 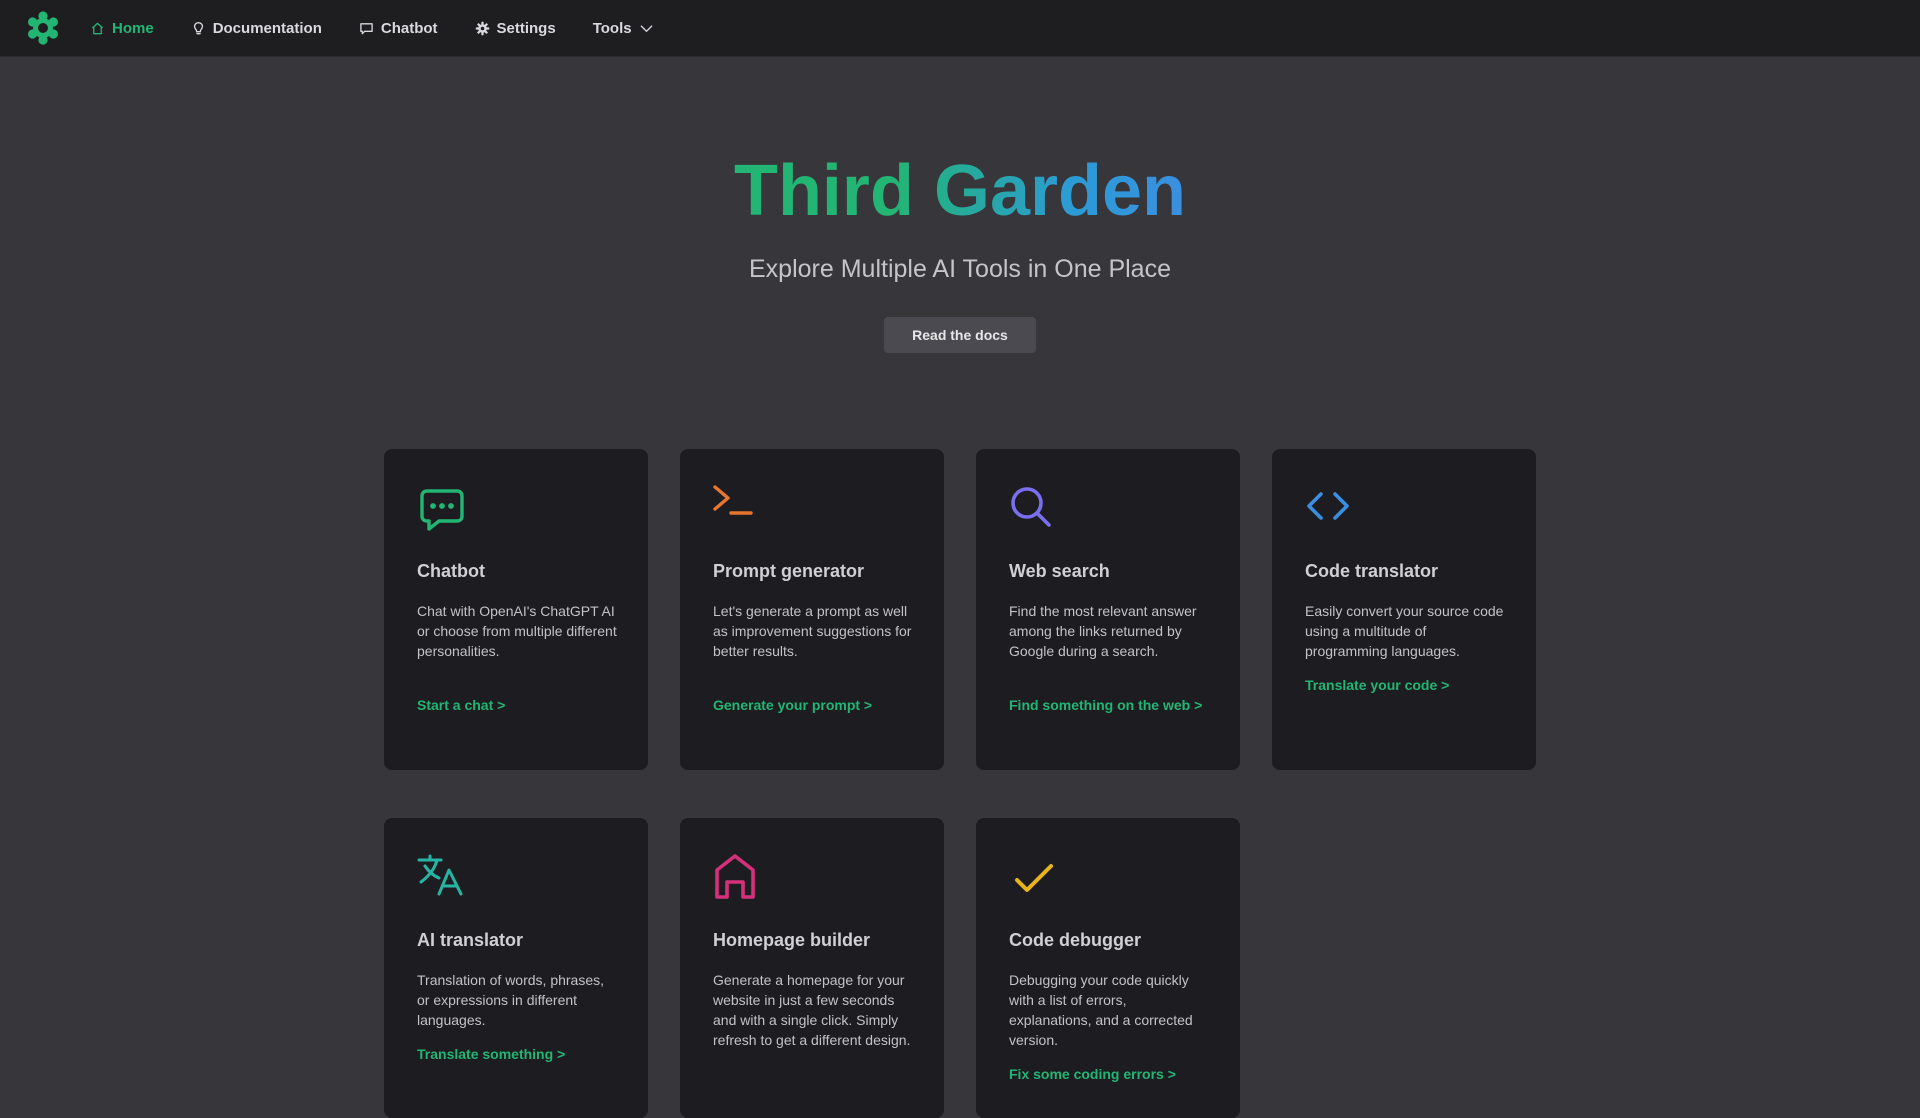 I want to click on web-search-link: Find something on the web >, so click(x=1109, y=705).